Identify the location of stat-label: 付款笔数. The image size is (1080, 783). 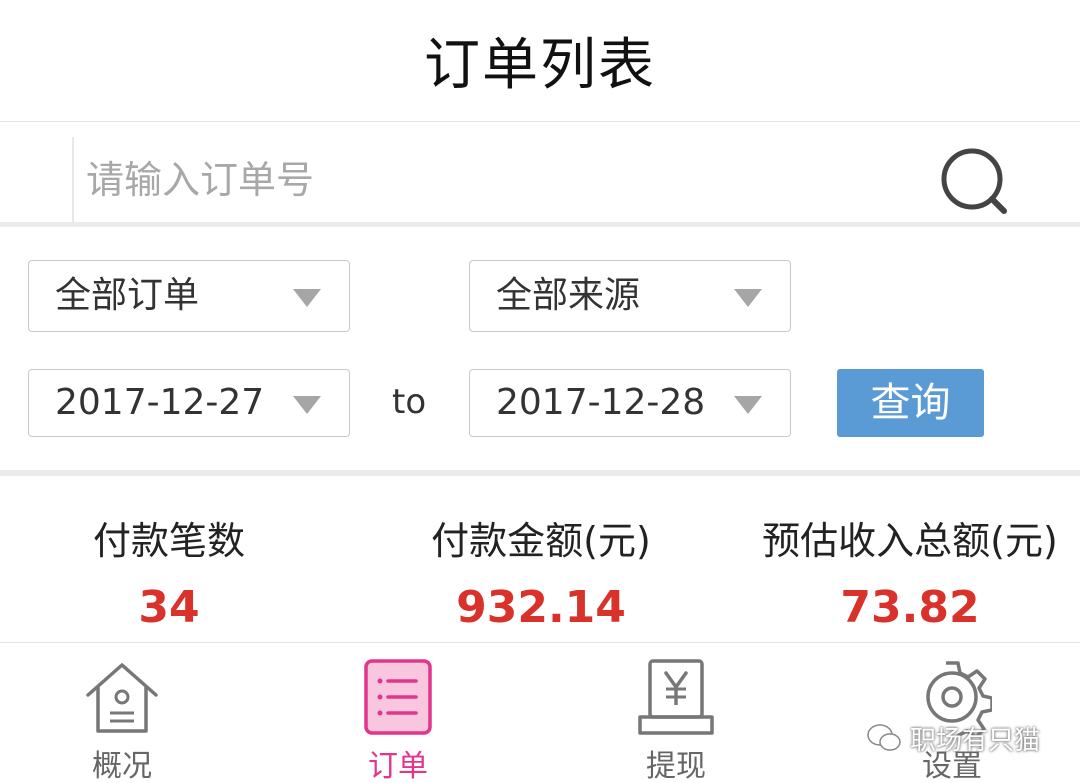
(168, 541).